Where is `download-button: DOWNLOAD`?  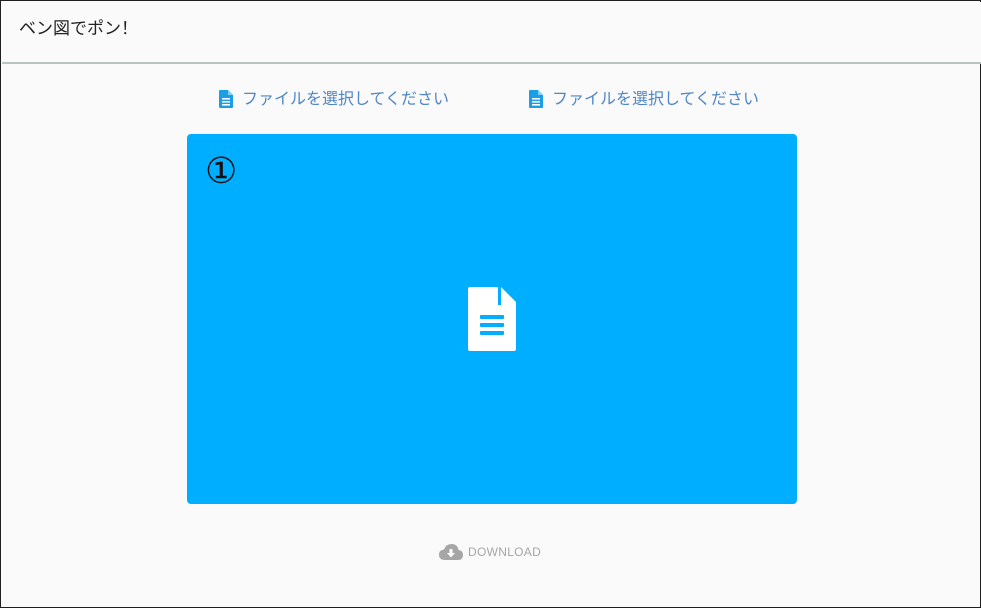 download-button: DOWNLOAD is located at coordinates (490, 552).